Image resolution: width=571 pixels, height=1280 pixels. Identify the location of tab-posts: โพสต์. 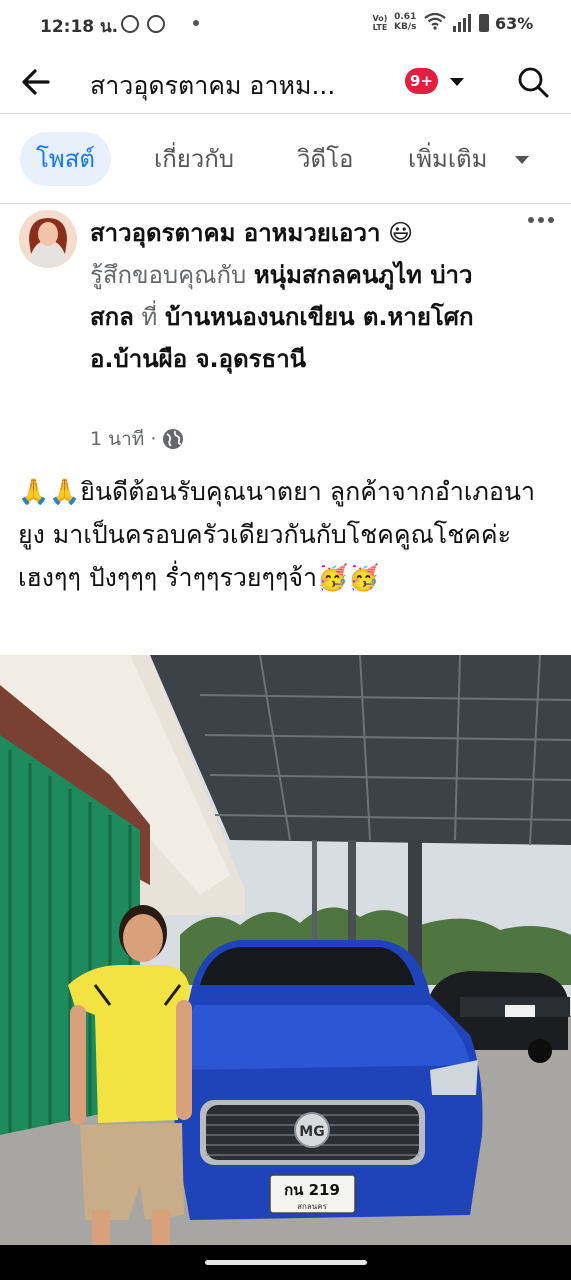
(65, 159).